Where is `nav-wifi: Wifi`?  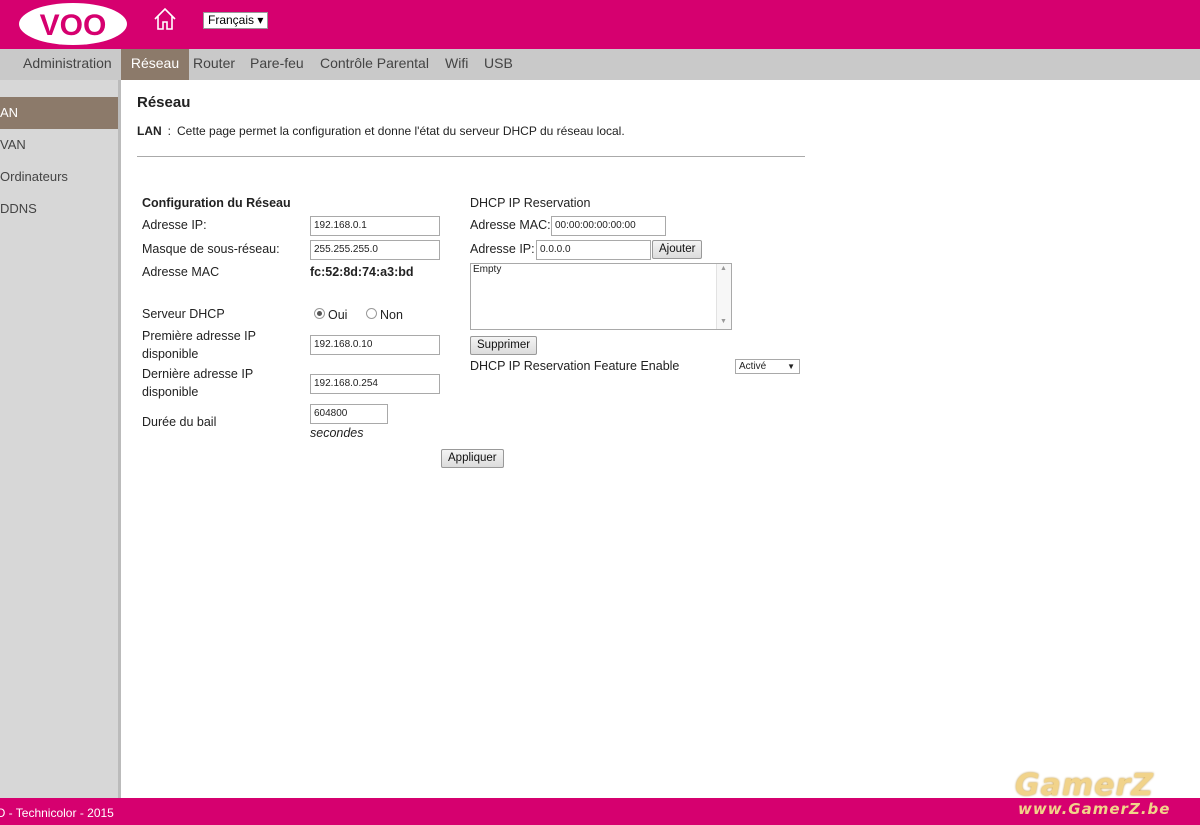 nav-wifi: Wifi is located at coordinates (456, 64).